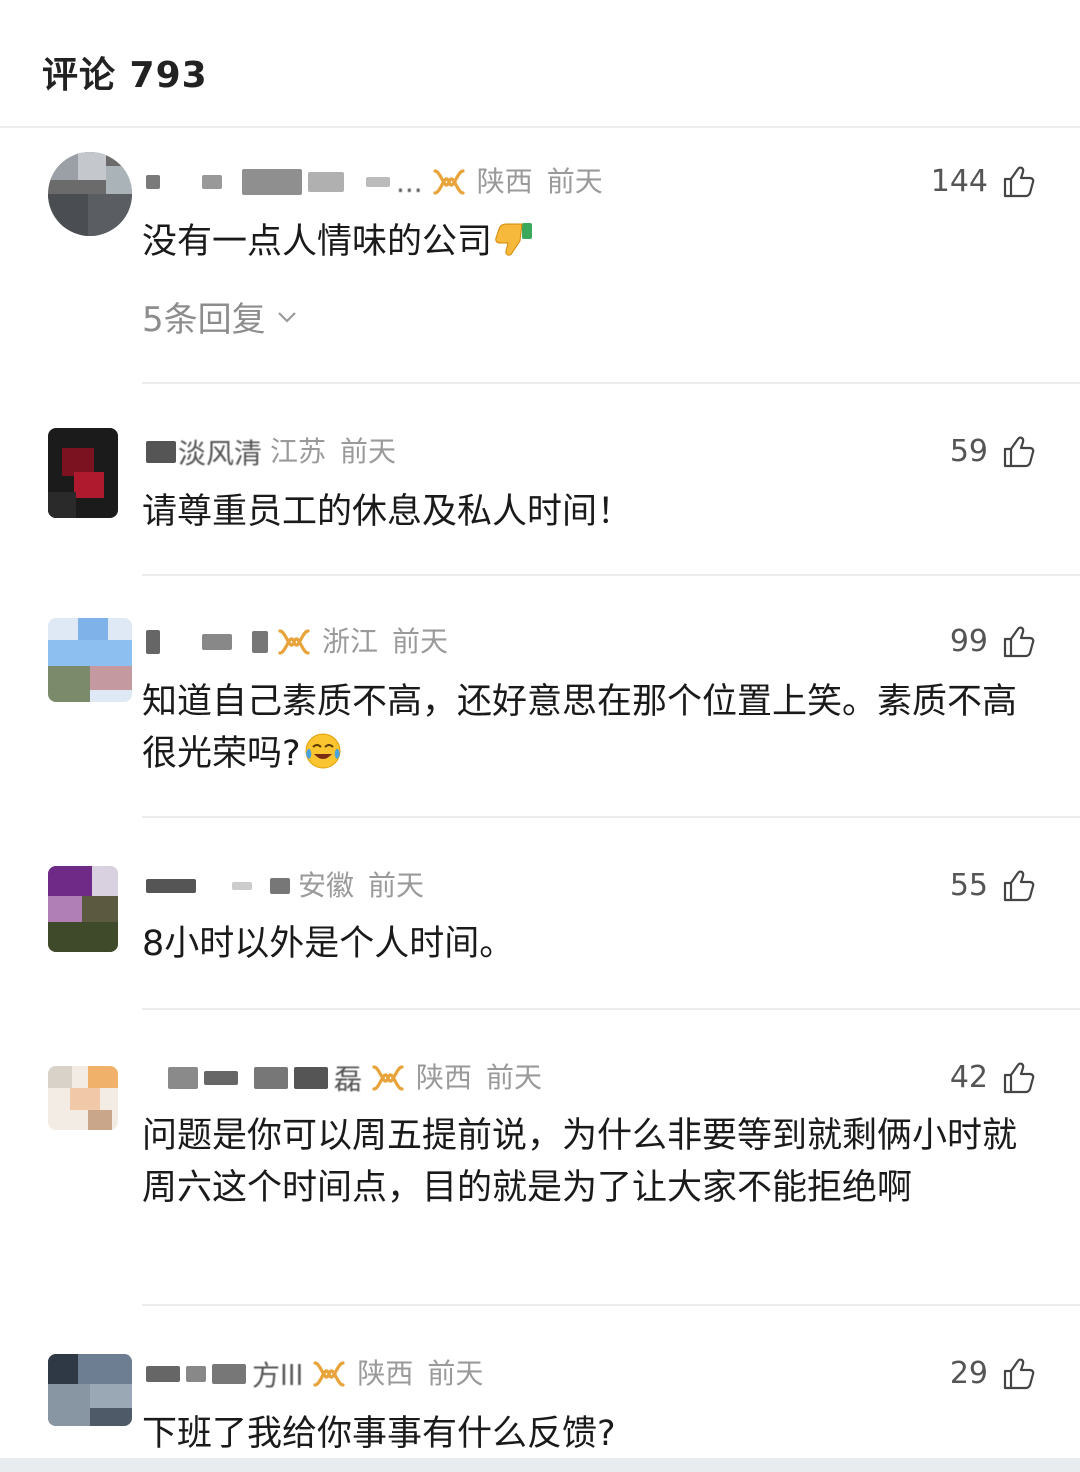 The image size is (1080, 1472). I want to click on user-location: 江苏, so click(298, 451).